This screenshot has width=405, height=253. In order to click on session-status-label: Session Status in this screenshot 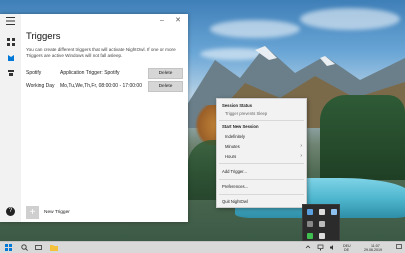, I will do `click(237, 105)`.